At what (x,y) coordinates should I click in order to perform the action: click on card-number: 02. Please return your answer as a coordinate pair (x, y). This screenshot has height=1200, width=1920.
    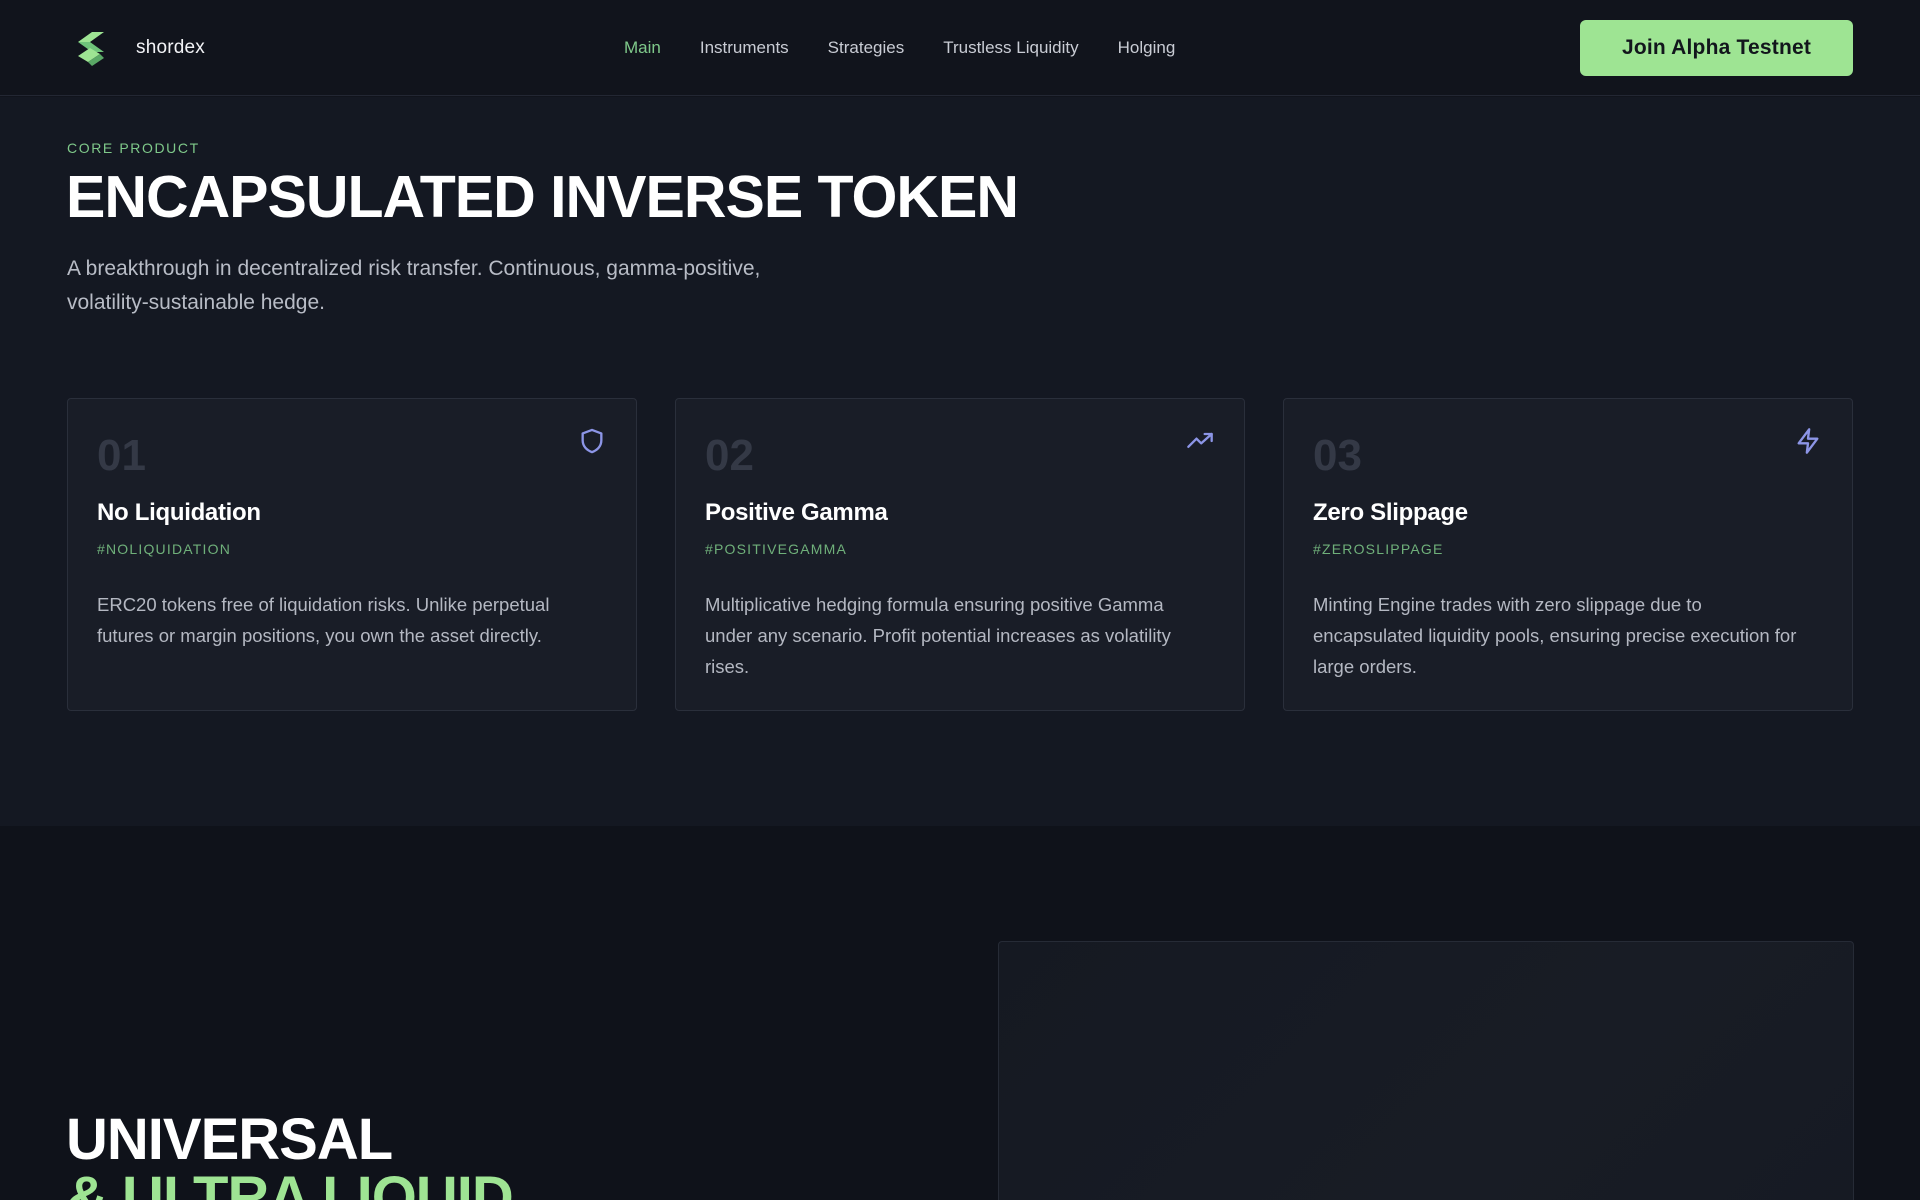
    Looking at the image, I should click on (729, 455).